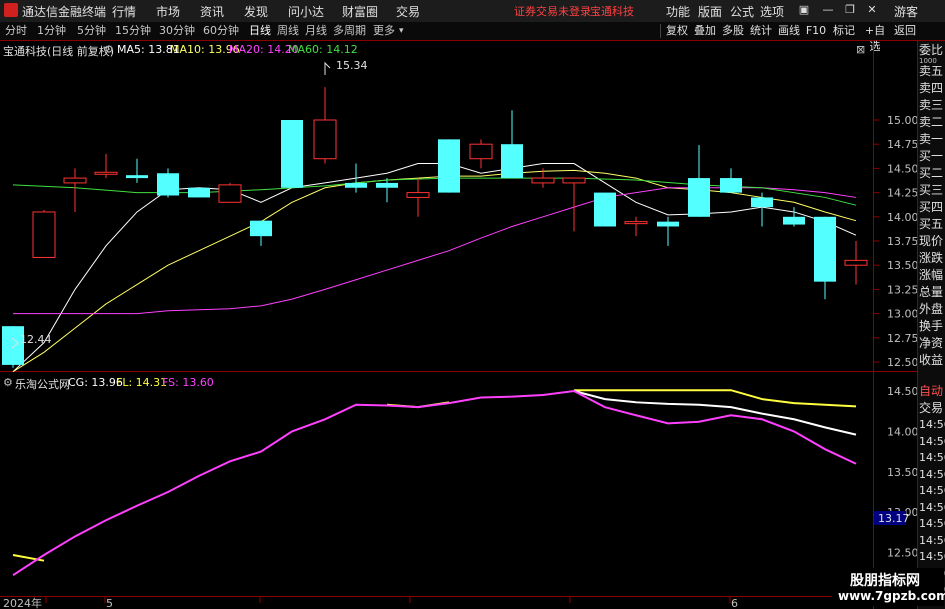 This screenshot has height=609, width=945. I want to click on indicator-name: 乐淘公式网, so click(42, 384).